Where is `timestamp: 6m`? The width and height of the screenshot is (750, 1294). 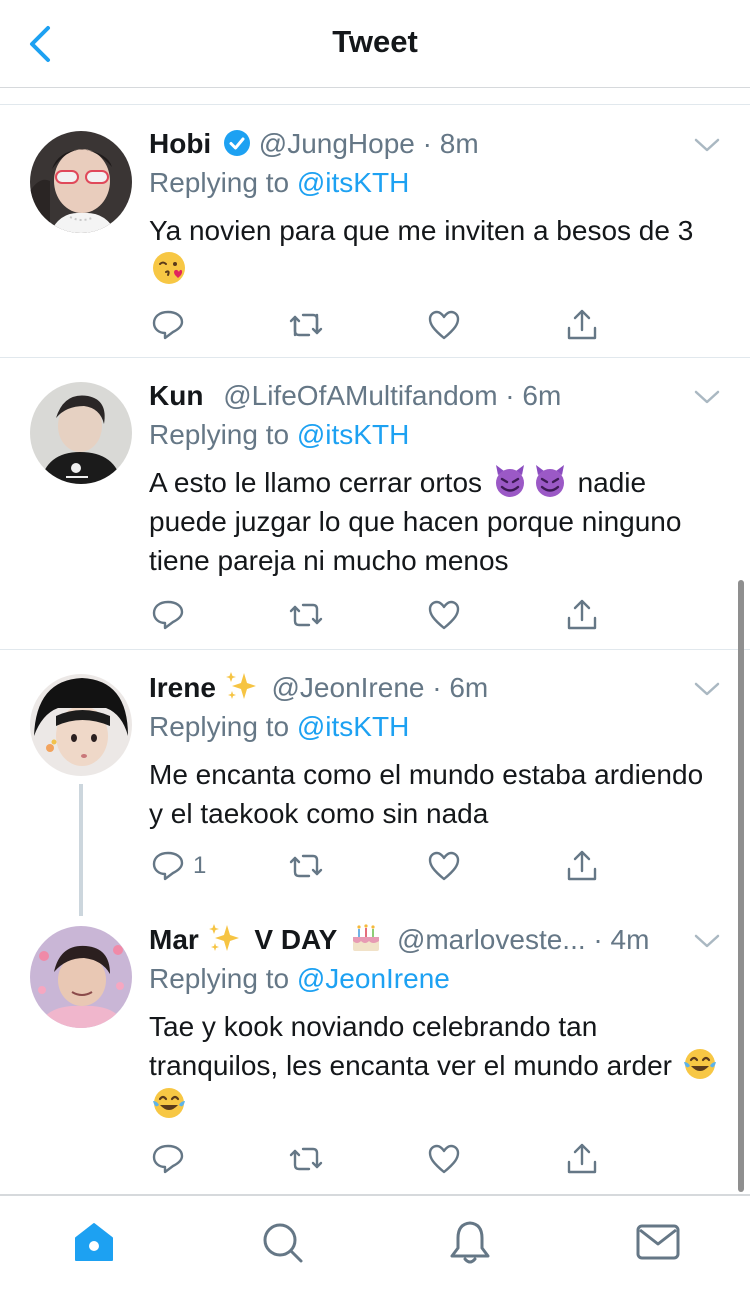 timestamp: 6m is located at coordinates (542, 395).